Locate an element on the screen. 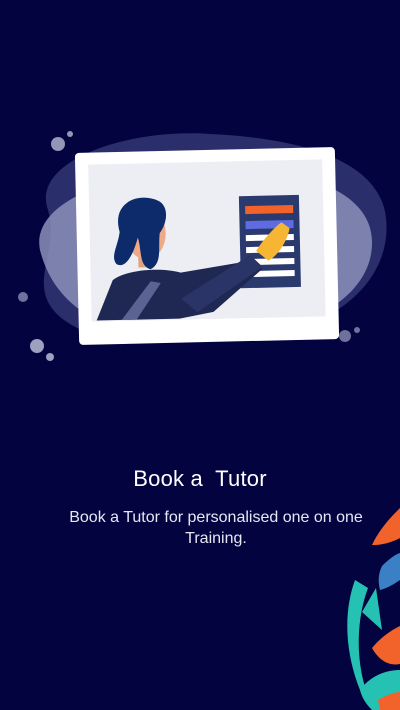 The height and width of the screenshot is (710, 400). onboarding-title: Book a Tutor is located at coordinates (200, 478).